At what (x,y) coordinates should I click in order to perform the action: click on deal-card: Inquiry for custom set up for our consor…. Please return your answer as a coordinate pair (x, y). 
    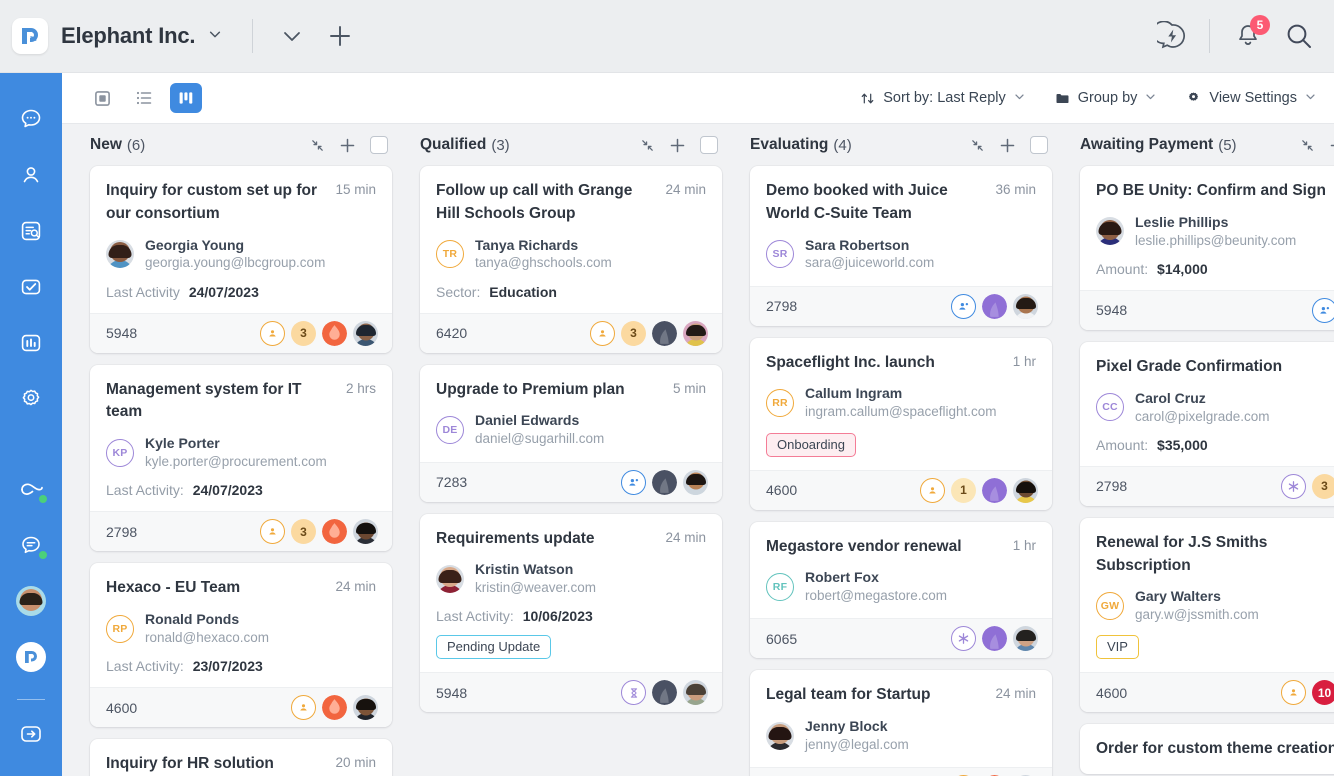
    Looking at the image, I should click on (241, 259).